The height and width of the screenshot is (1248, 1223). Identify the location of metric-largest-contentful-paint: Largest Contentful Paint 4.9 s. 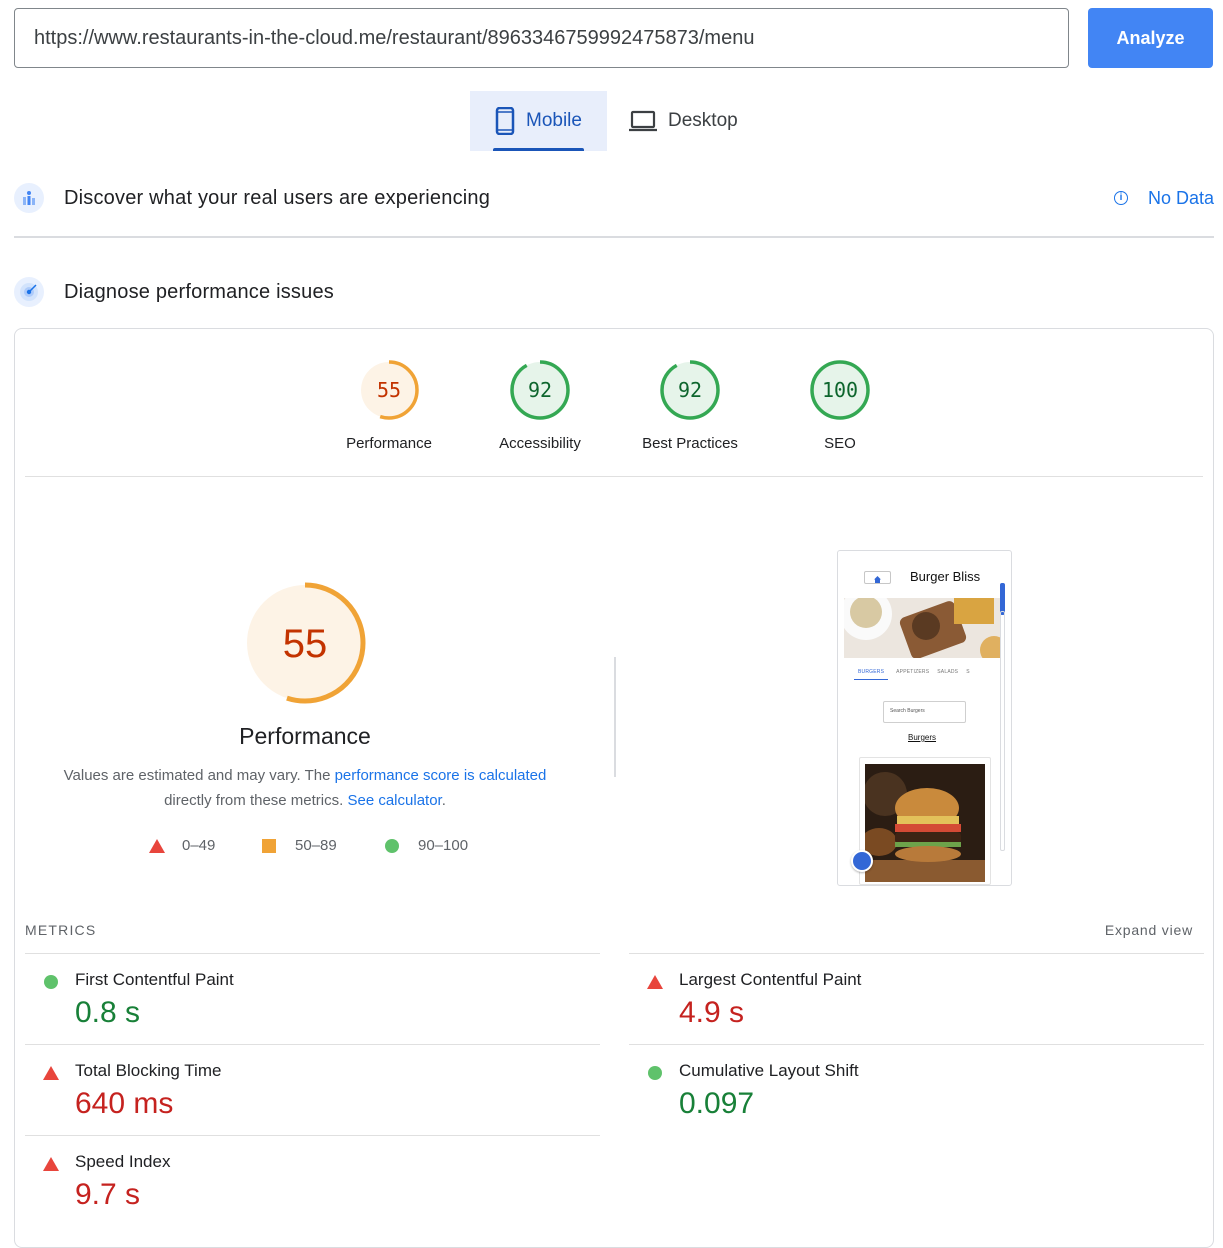
(916, 998).